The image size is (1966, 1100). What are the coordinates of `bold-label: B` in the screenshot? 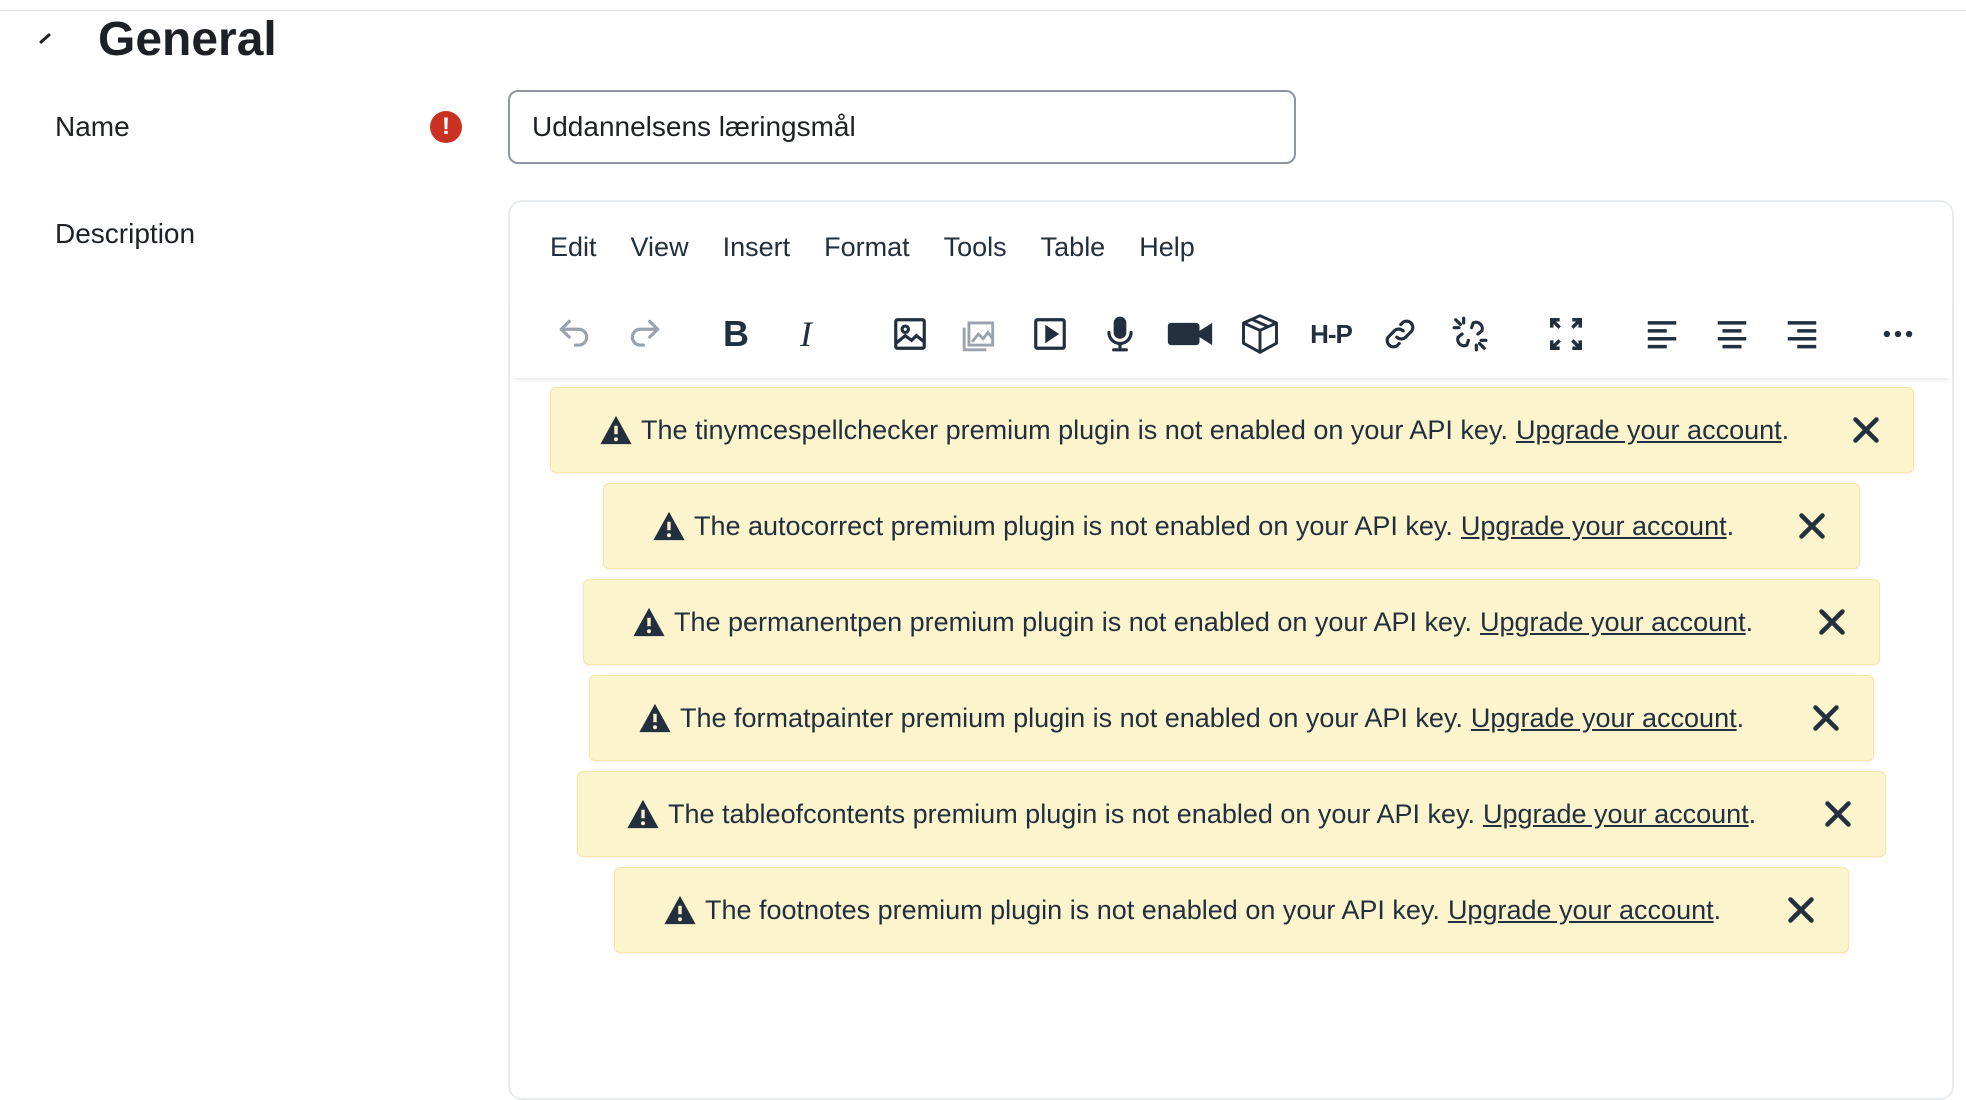 It's located at (736, 333).